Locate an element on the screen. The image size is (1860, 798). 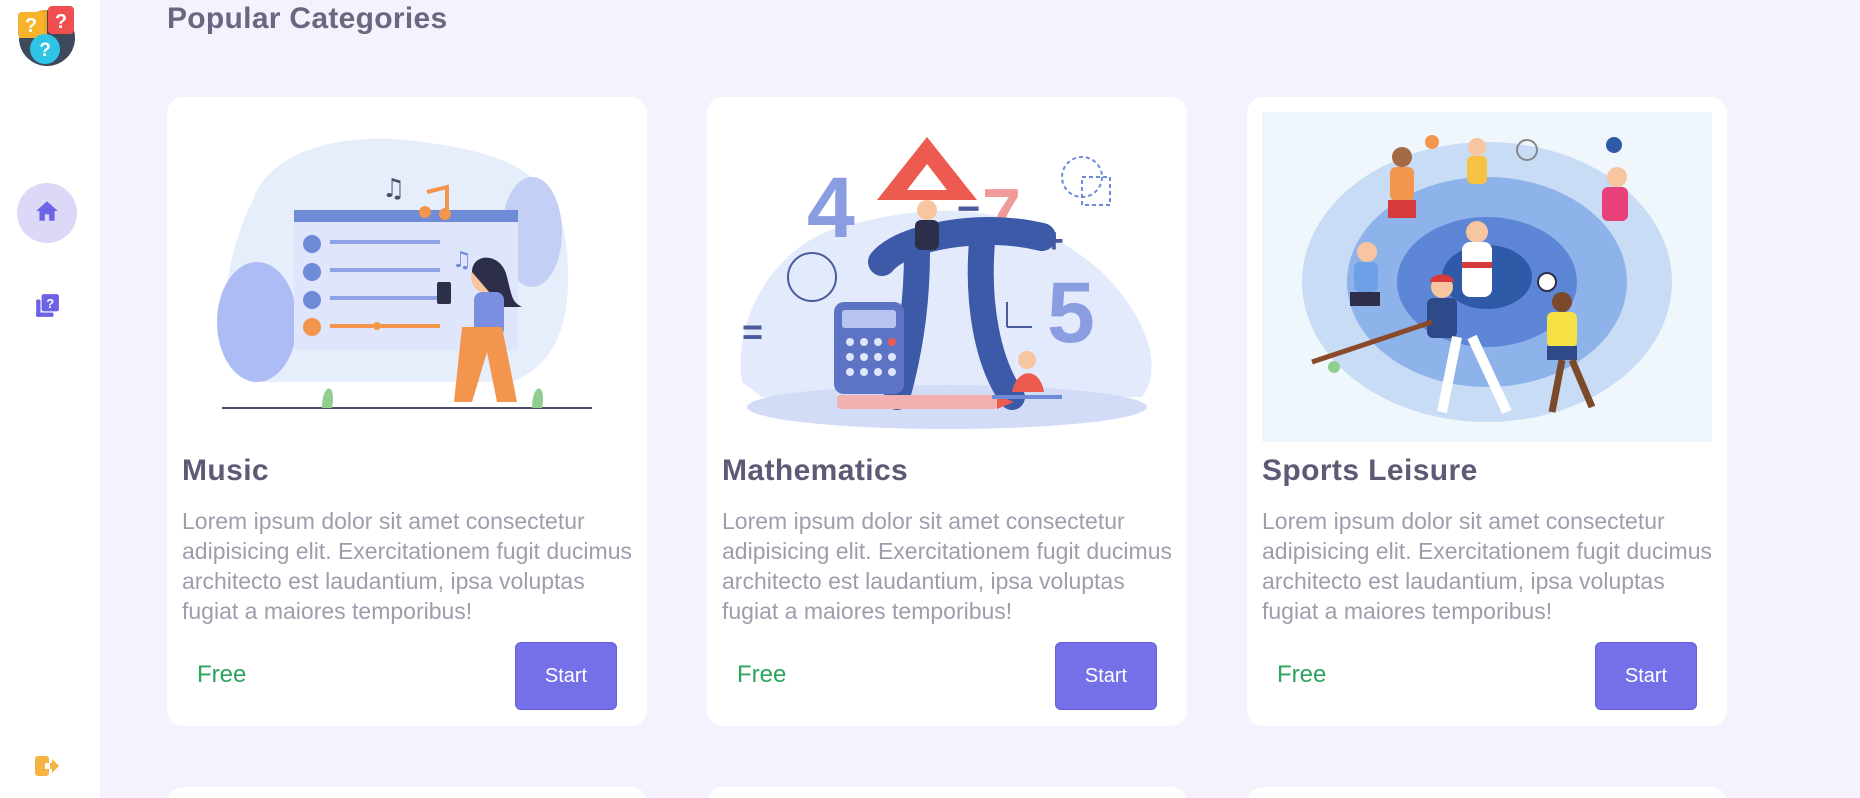
nav-home-button is located at coordinates (47, 213).